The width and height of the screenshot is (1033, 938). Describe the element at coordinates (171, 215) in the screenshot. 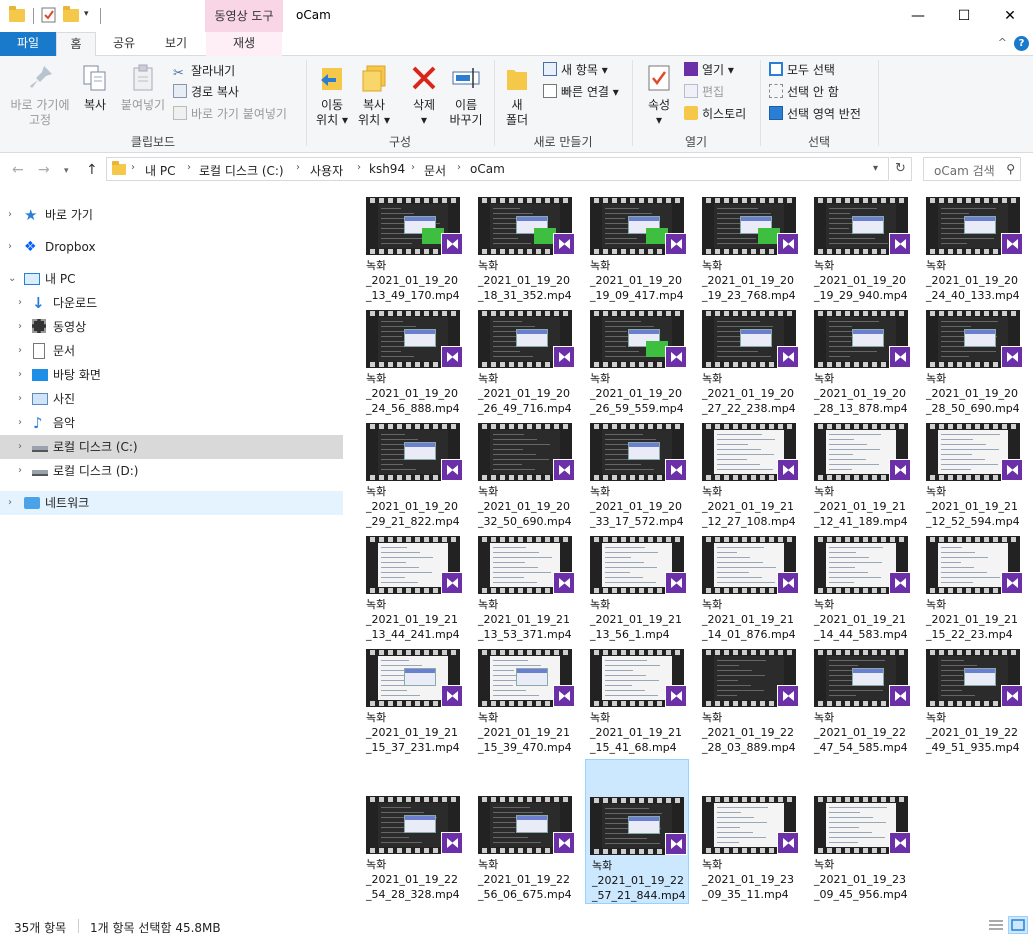

I see `nav-quick-access: › ★ 바로 가기` at that location.